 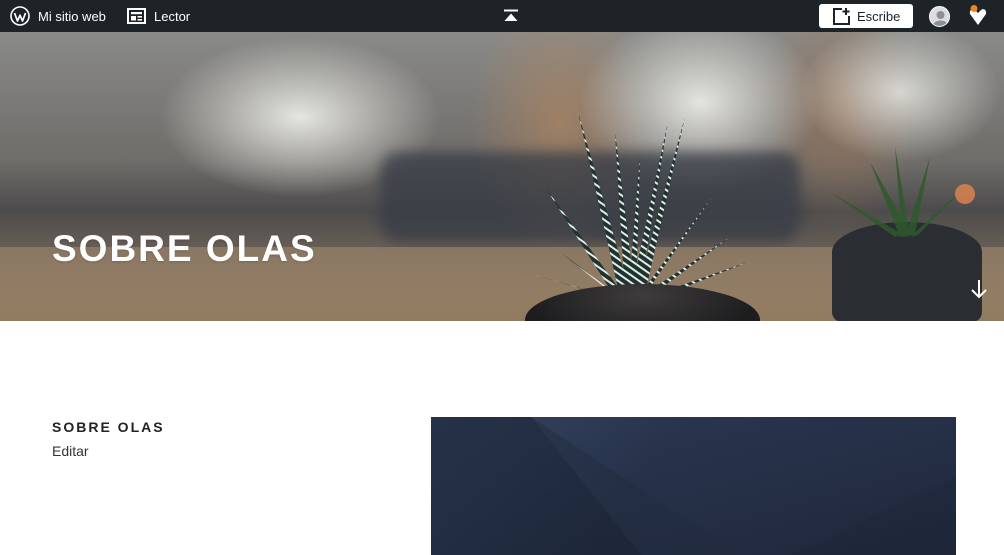 I want to click on content-image-ridge, so click(x=693, y=486).